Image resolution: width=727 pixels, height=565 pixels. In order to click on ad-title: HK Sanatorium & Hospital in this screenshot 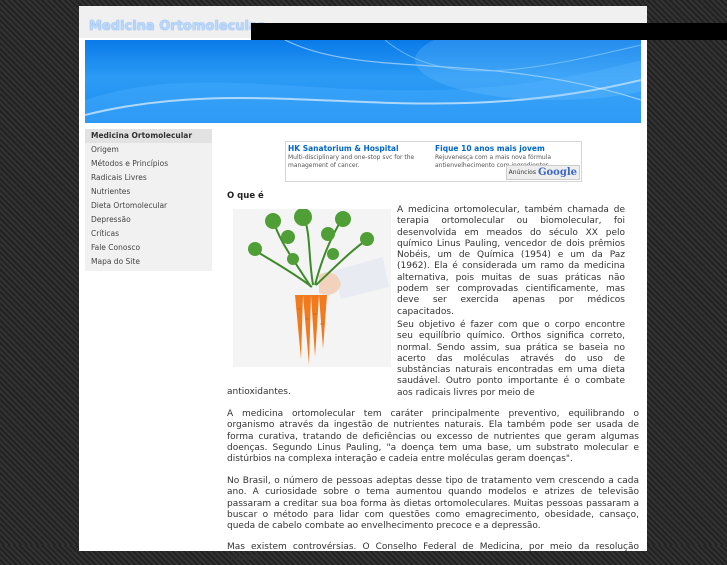, I will do `click(361, 148)`.